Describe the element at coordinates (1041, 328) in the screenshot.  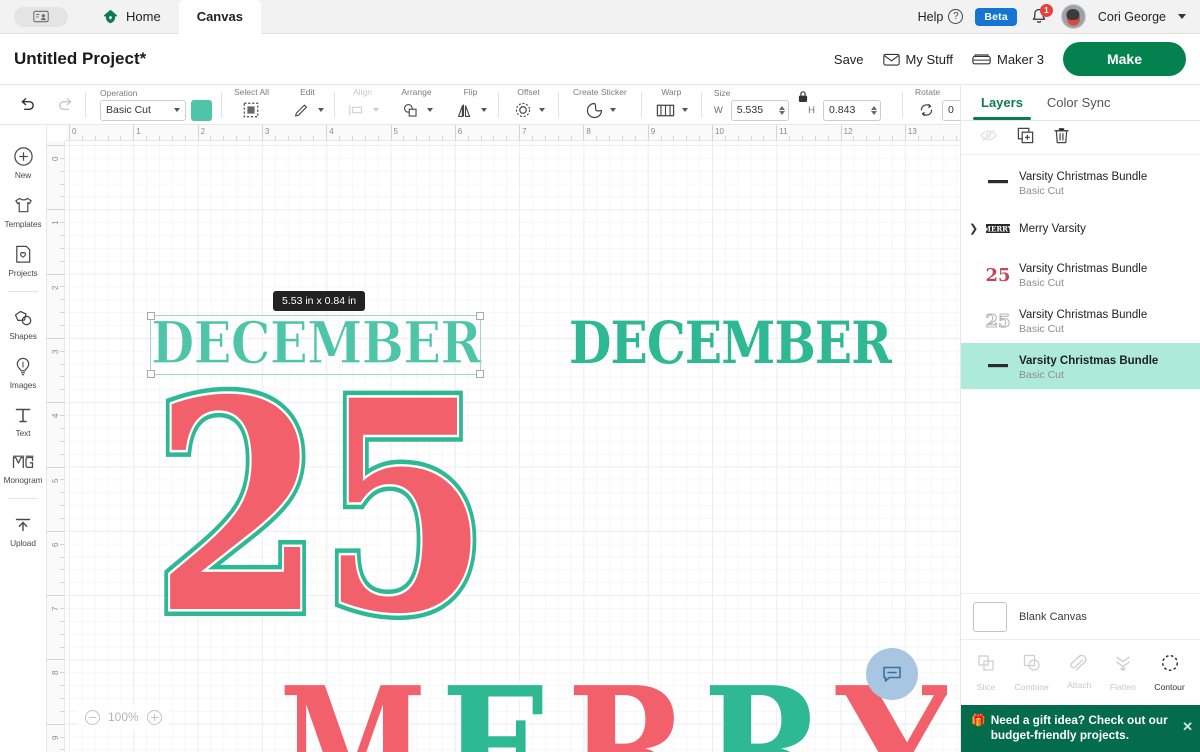
I see `layer-operation: Basic Cut` at that location.